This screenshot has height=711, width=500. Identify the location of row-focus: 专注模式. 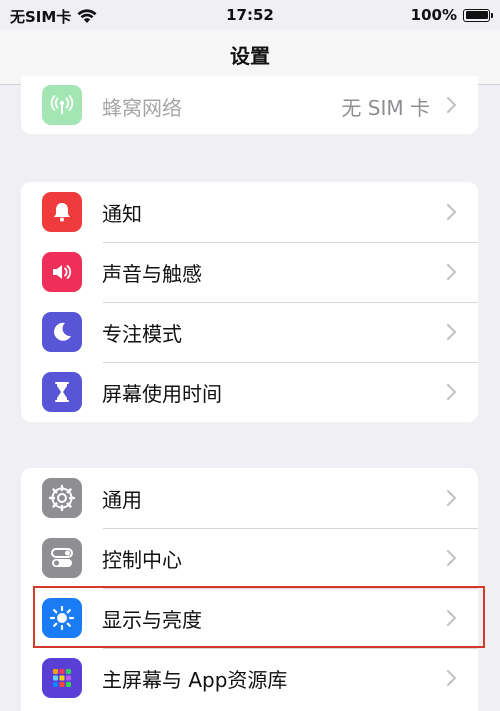
(249, 332).